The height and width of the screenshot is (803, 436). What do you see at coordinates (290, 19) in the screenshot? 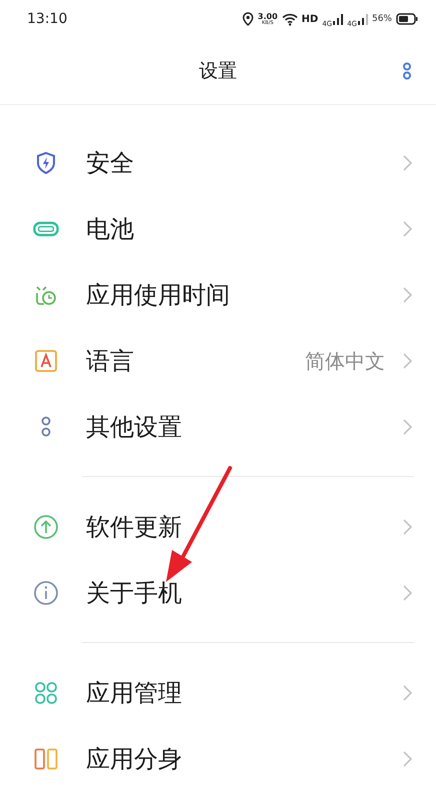
I see `wifi-icon` at bounding box center [290, 19].